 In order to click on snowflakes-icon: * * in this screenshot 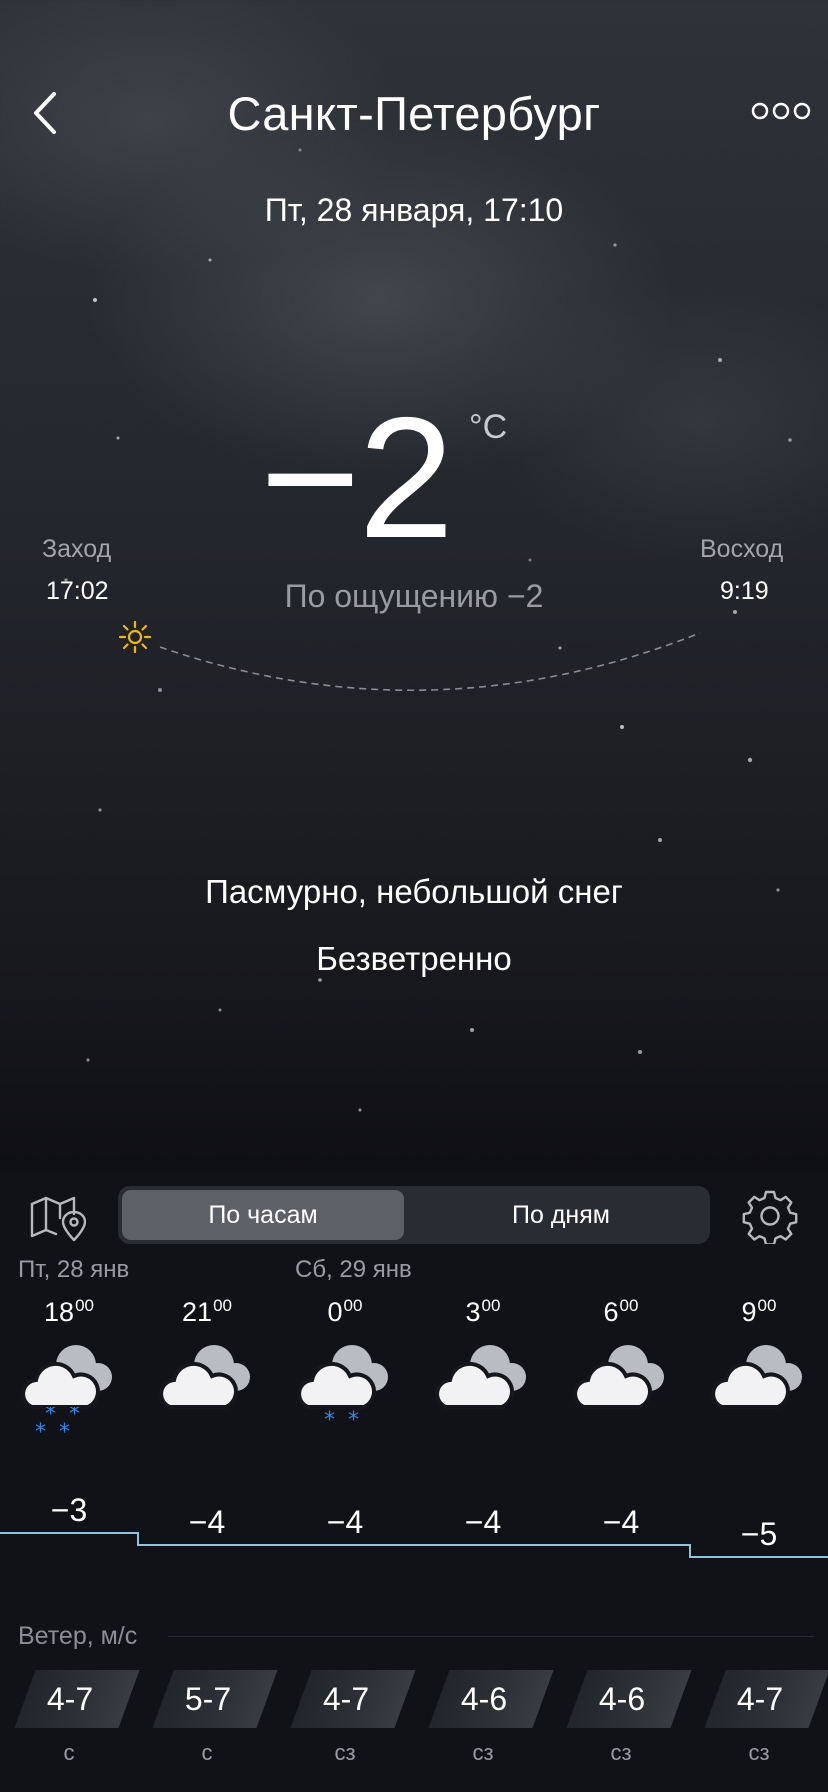, I will do `click(341, 1420)`.